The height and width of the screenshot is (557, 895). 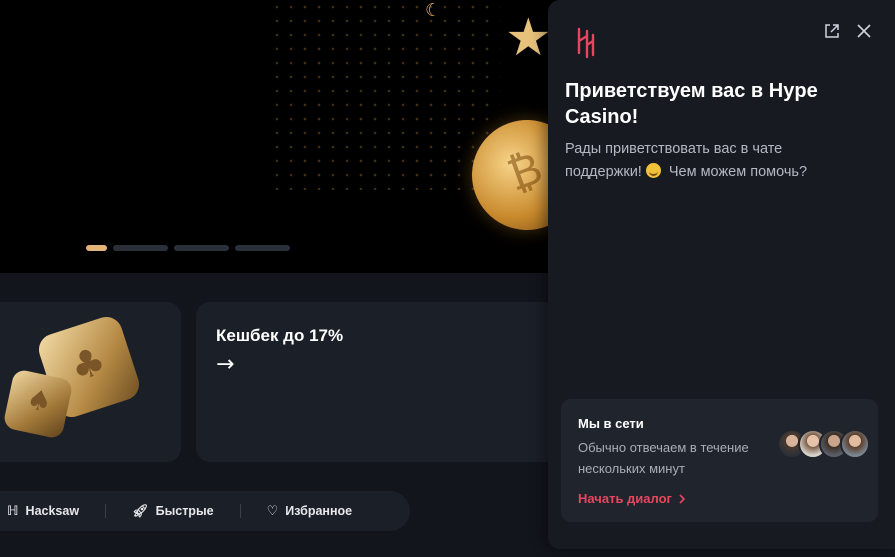 What do you see at coordinates (625, 498) in the screenshot?
I see `start-dialog-label: Начать диалог` at bounding box center [625, 498].